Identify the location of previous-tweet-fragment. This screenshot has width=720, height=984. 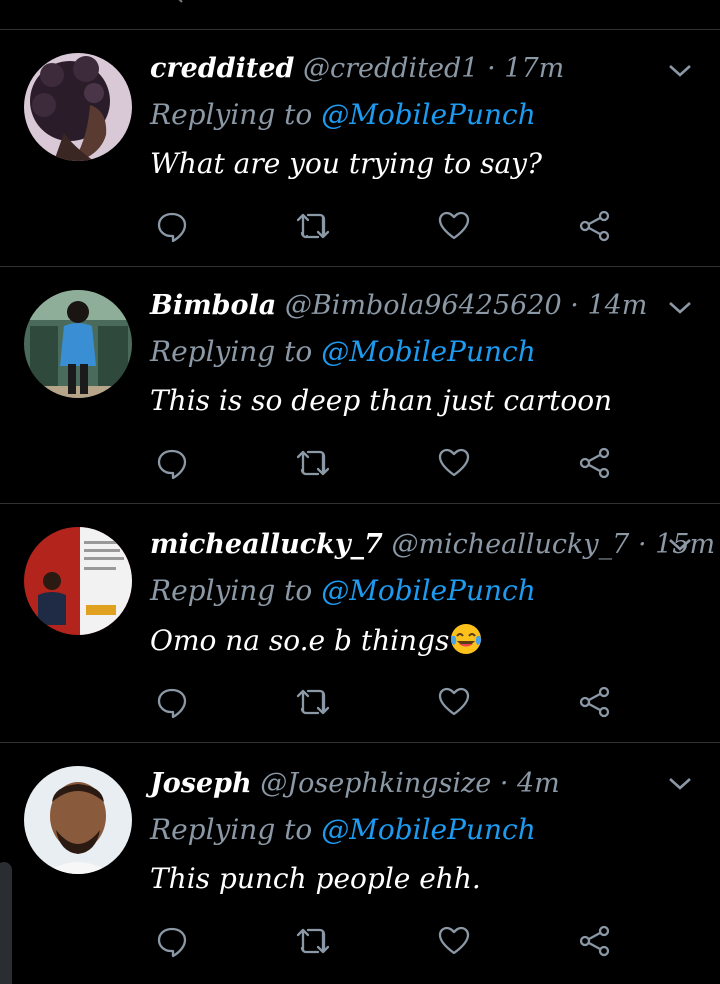
(360, 15).